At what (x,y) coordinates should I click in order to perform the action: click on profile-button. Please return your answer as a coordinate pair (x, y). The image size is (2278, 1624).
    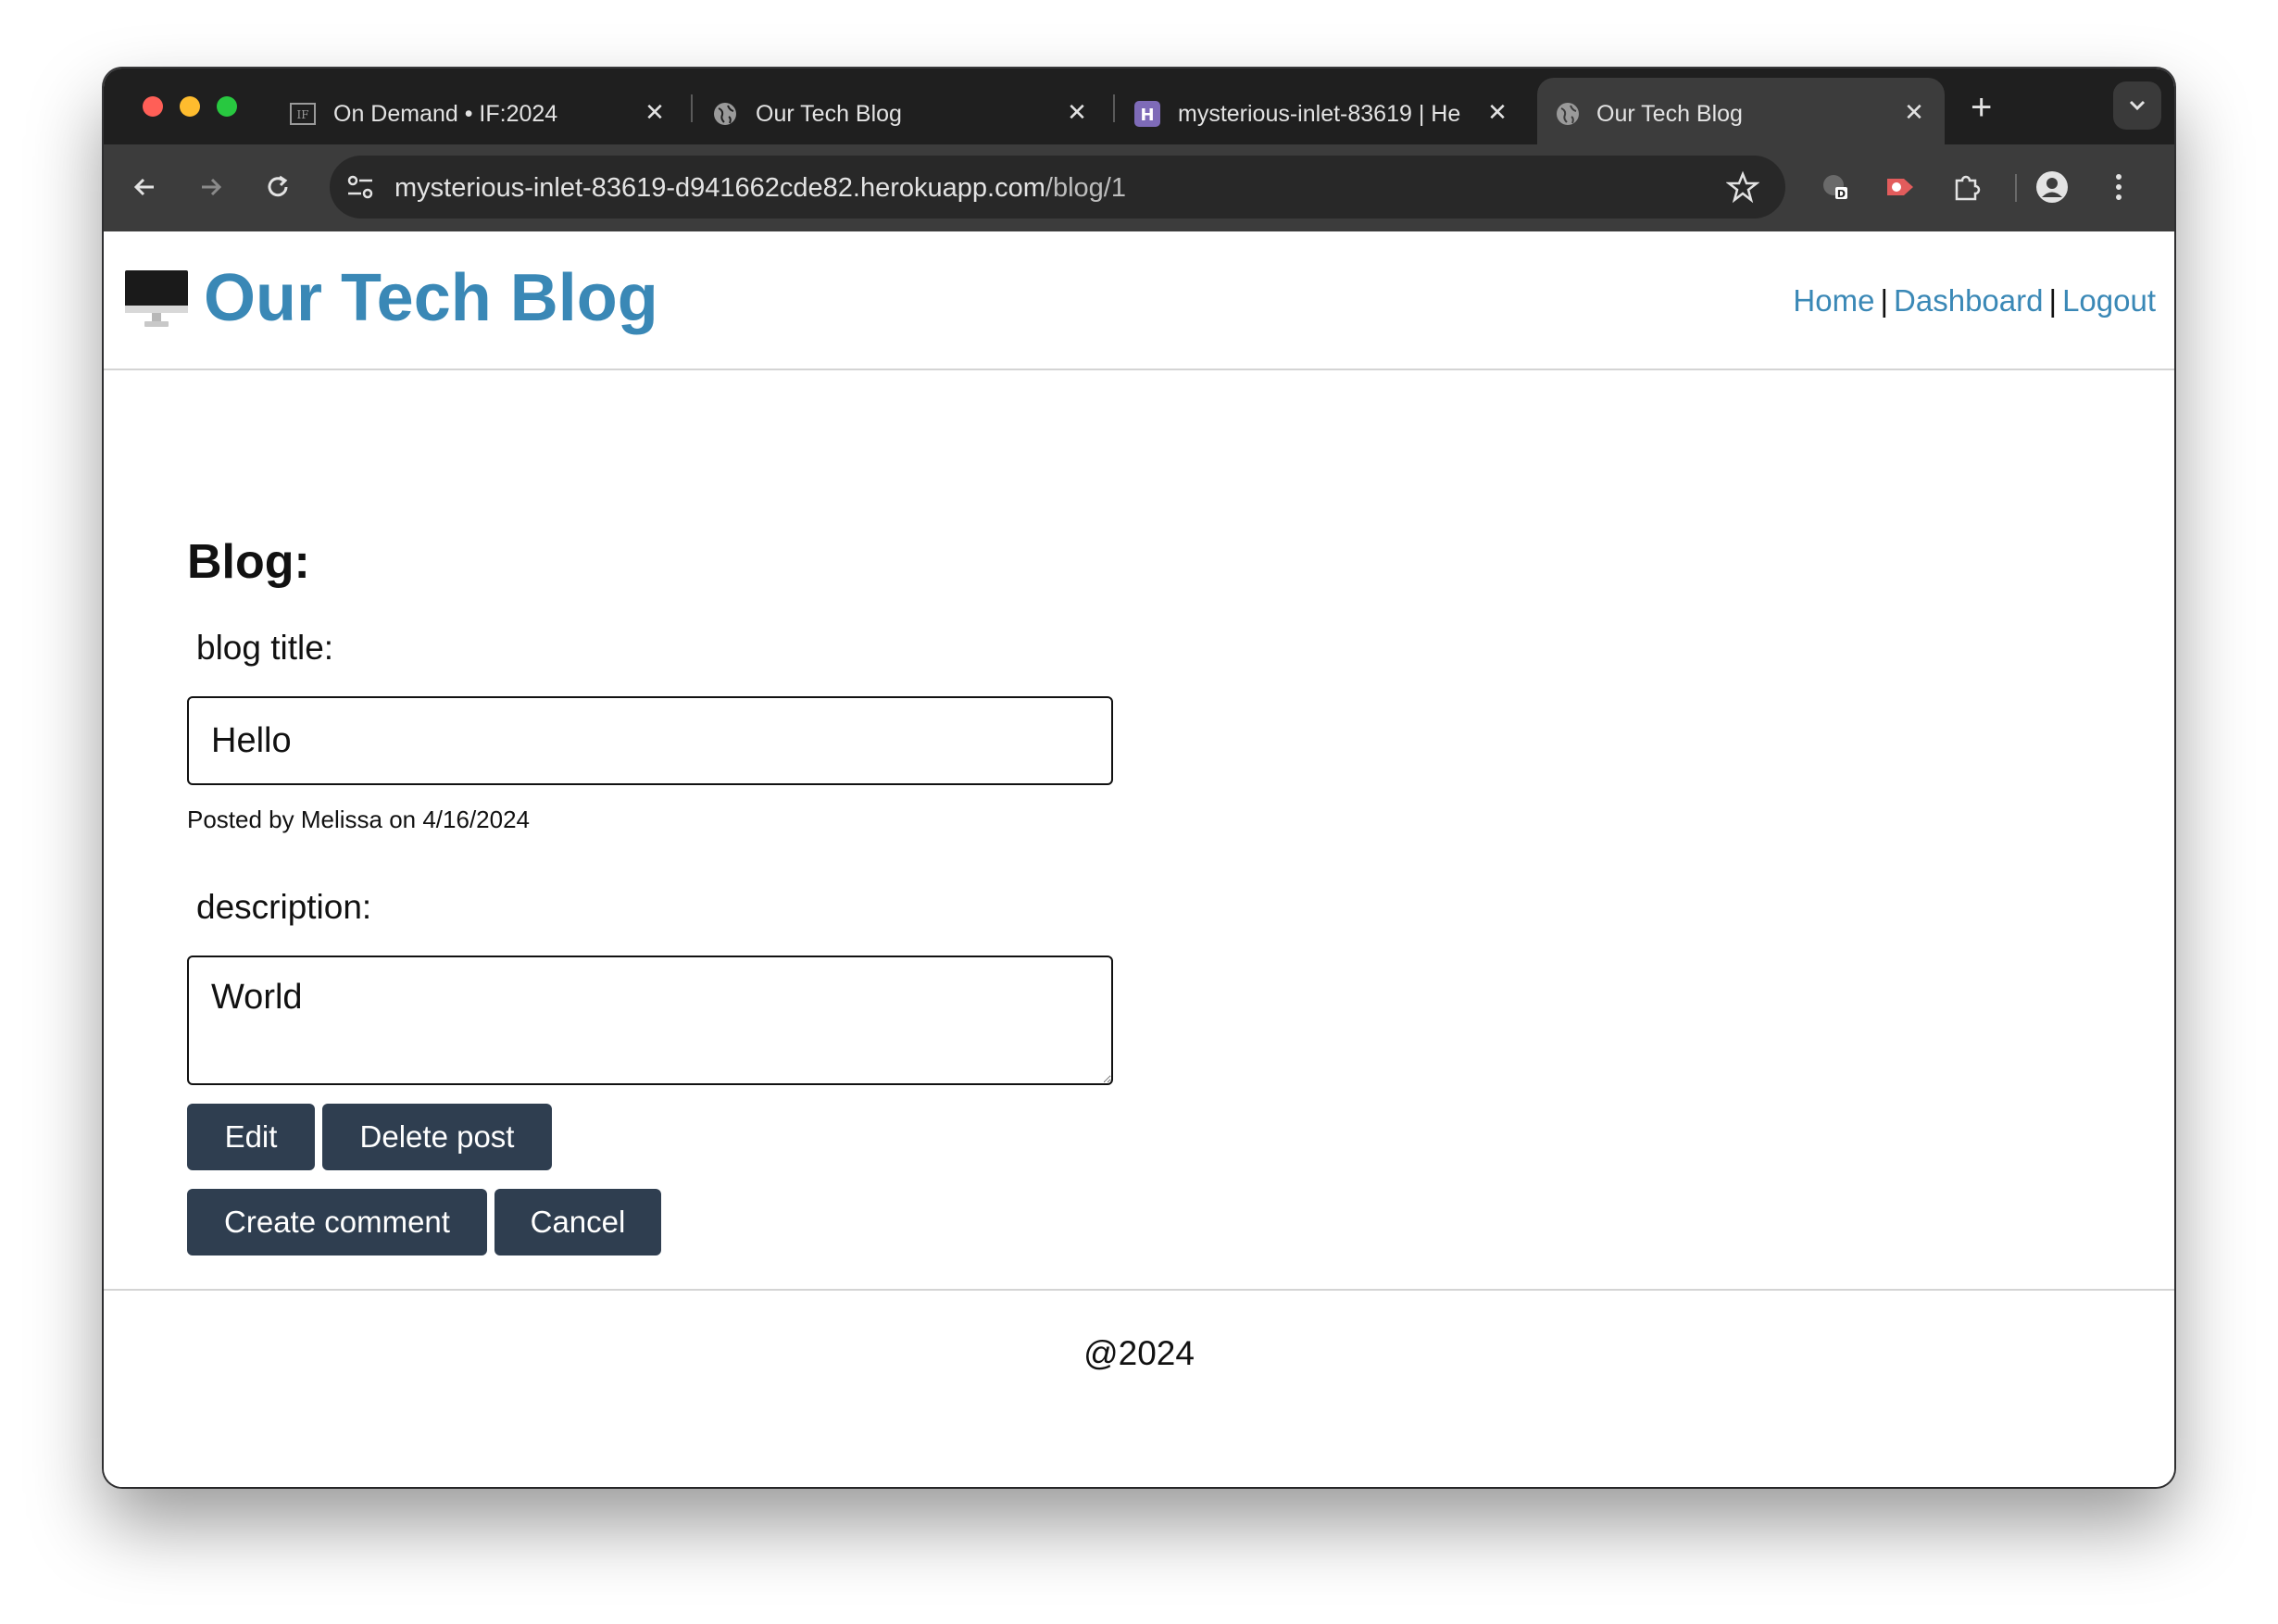
    Looking at the image, I should click on (2052, 187).